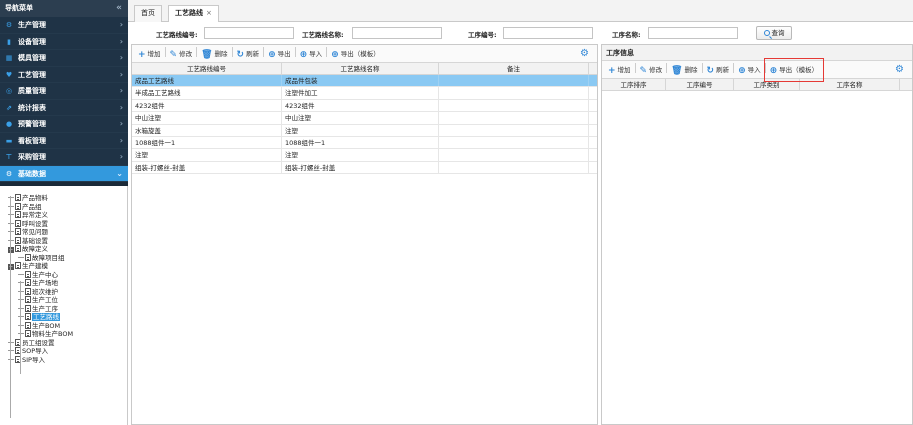 The image size is (913, 425). Describe the element at coordinates (364, 93) in the screenshot. I see `table-row: 半成品工艺路线 注塑件加工` at that location.